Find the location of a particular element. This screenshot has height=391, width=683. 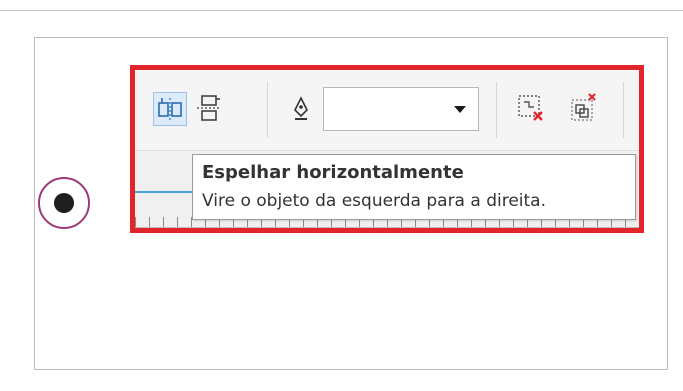

radio-button is located at coordinates (64, 203).